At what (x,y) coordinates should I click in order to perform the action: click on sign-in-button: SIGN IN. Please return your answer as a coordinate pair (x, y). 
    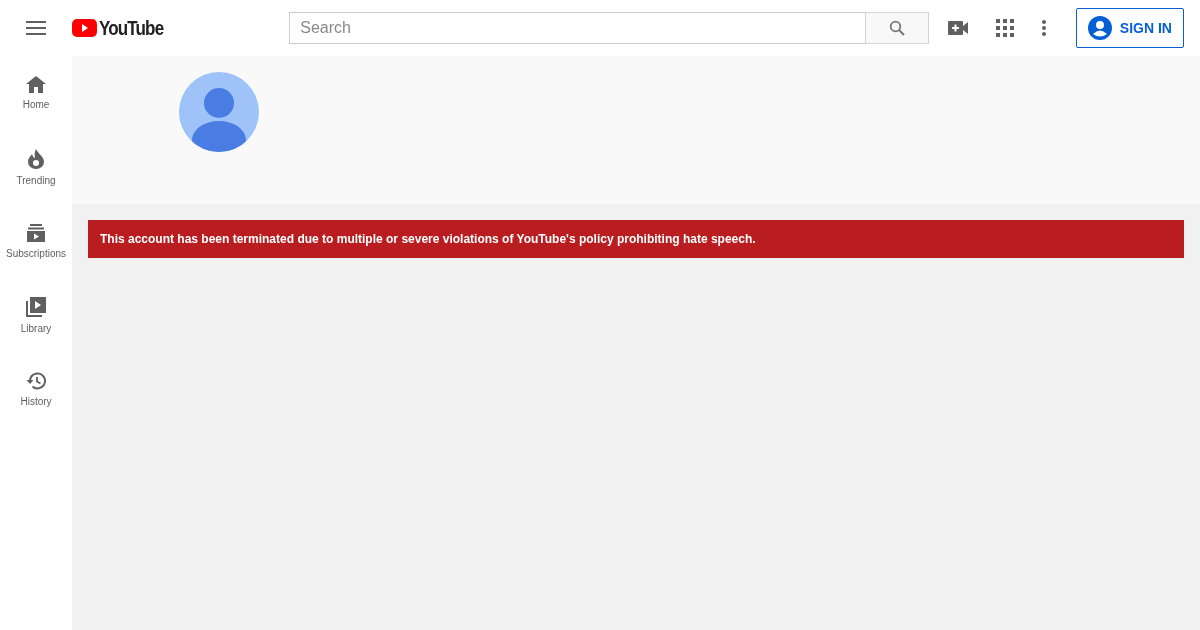
    Looking at the image, I should click on (1129, 28).